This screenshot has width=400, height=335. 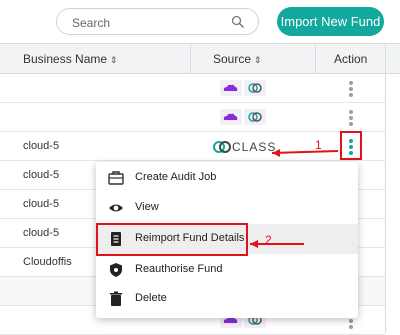 I want to click on table-header: Business Name ⇕ Source ⇕ Action, so click(x=200, y=59).